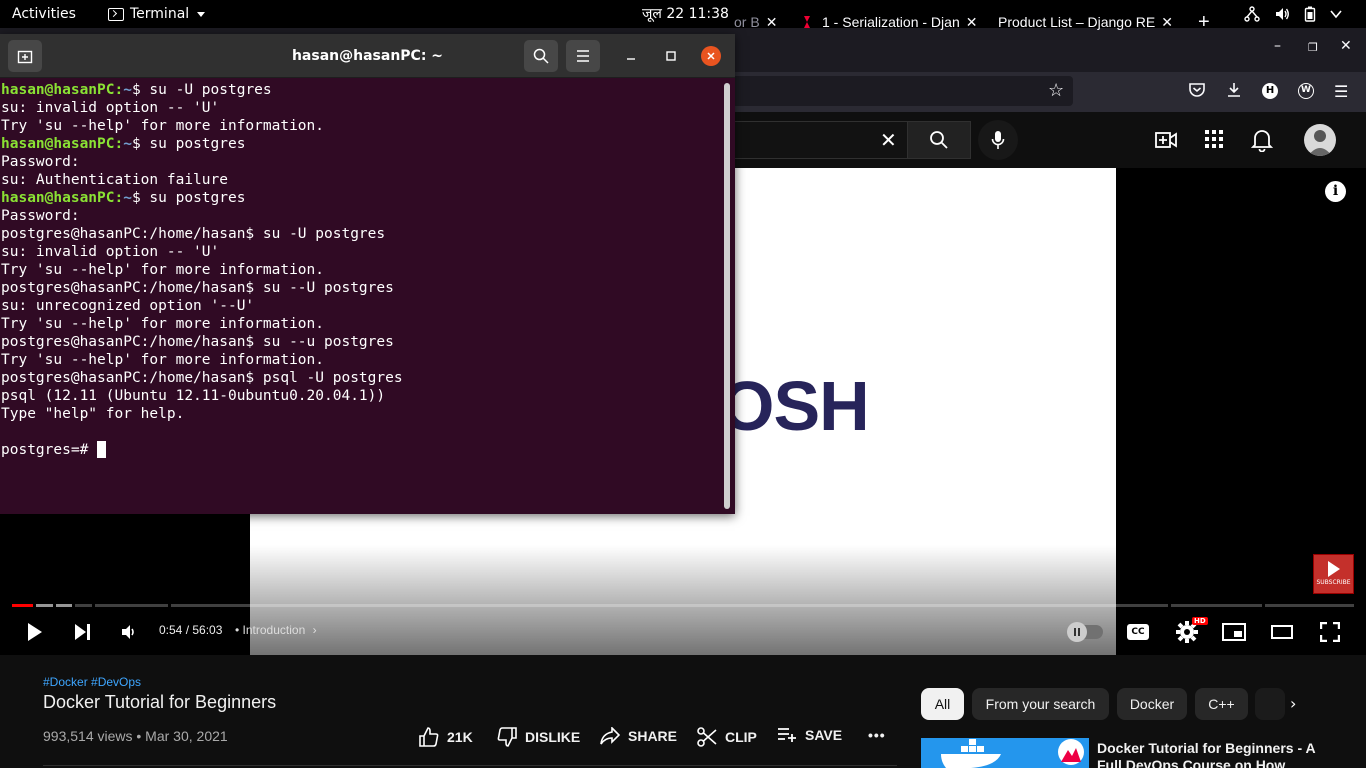 The height and width of the screenshot is (768, 1366). What do you see at coordinates (1190, 632) in the screenshot?
I see `settings-button: HD` at bounding box center [1190, 632].